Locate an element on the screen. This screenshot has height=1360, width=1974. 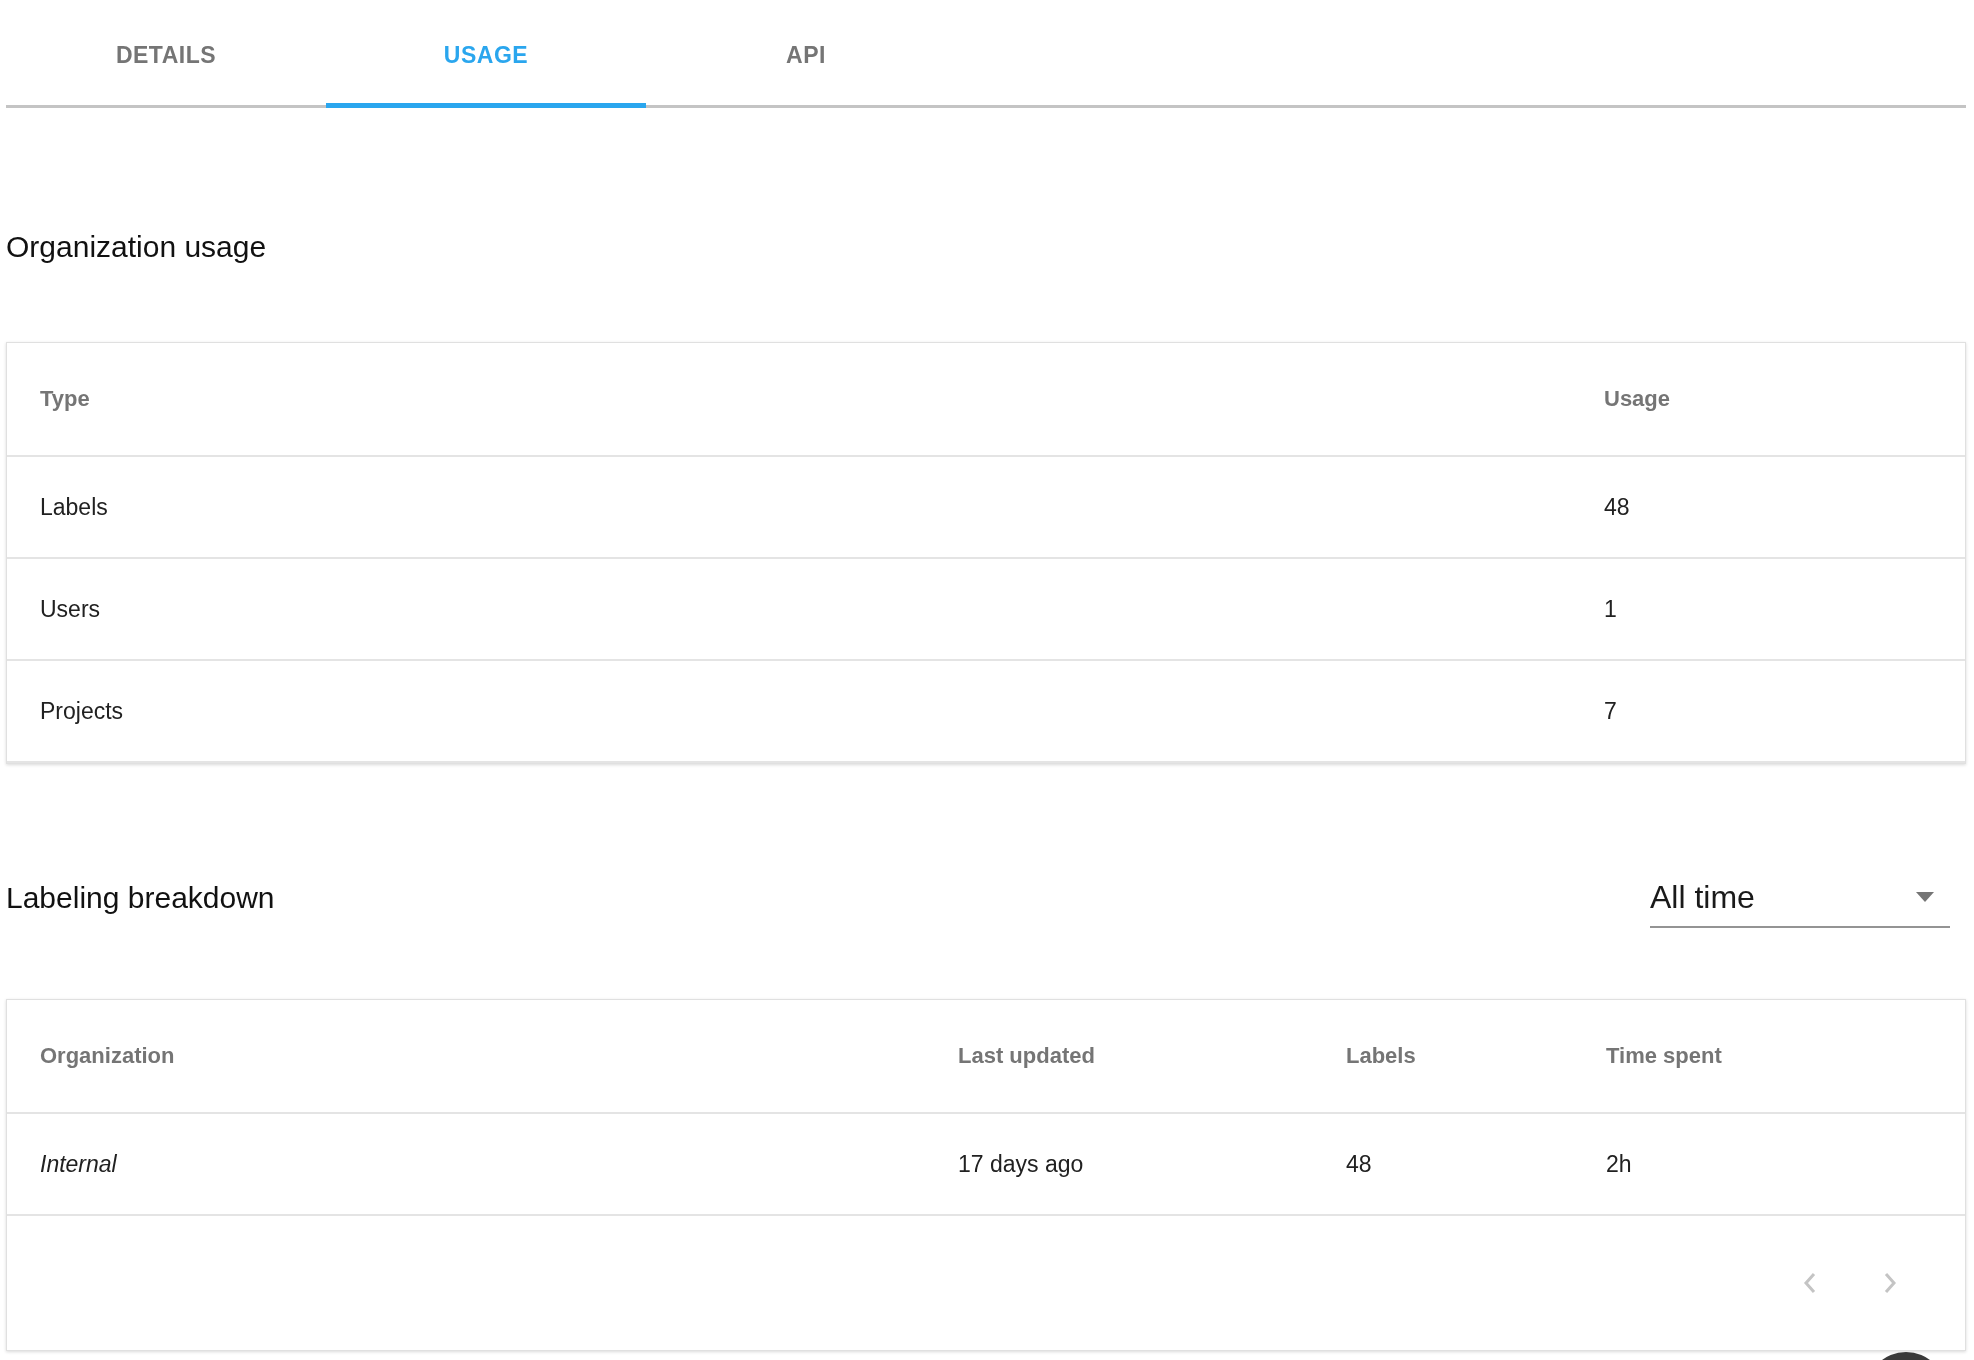
table-cell-text: Users is located at coordinates (71, 609).